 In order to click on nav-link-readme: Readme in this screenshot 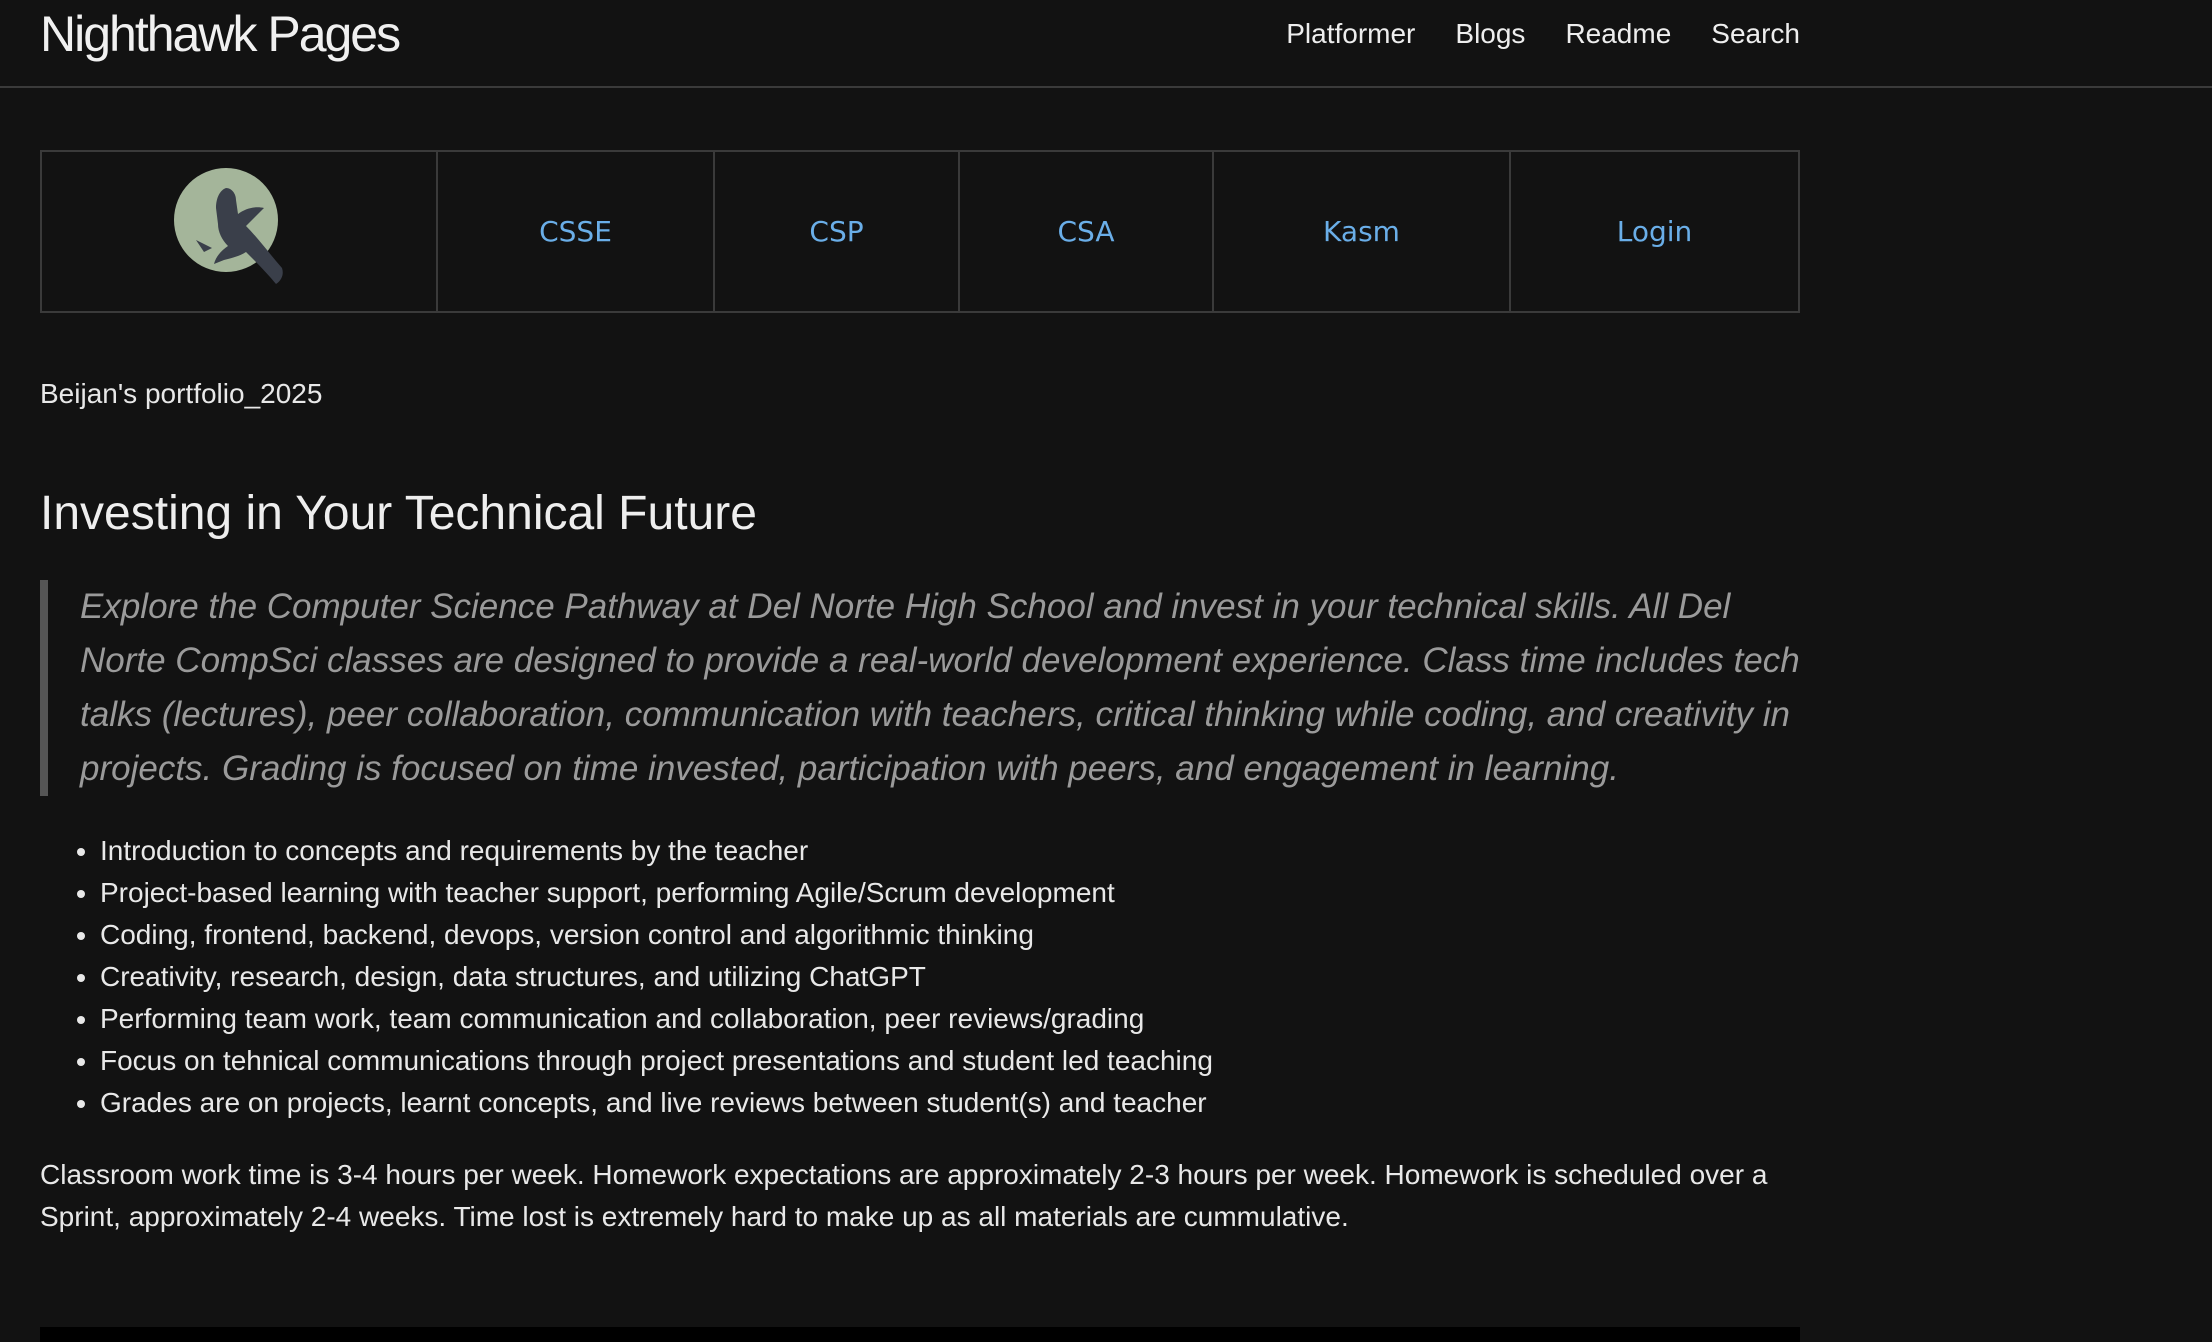, I will do `click(1618, 34)`.